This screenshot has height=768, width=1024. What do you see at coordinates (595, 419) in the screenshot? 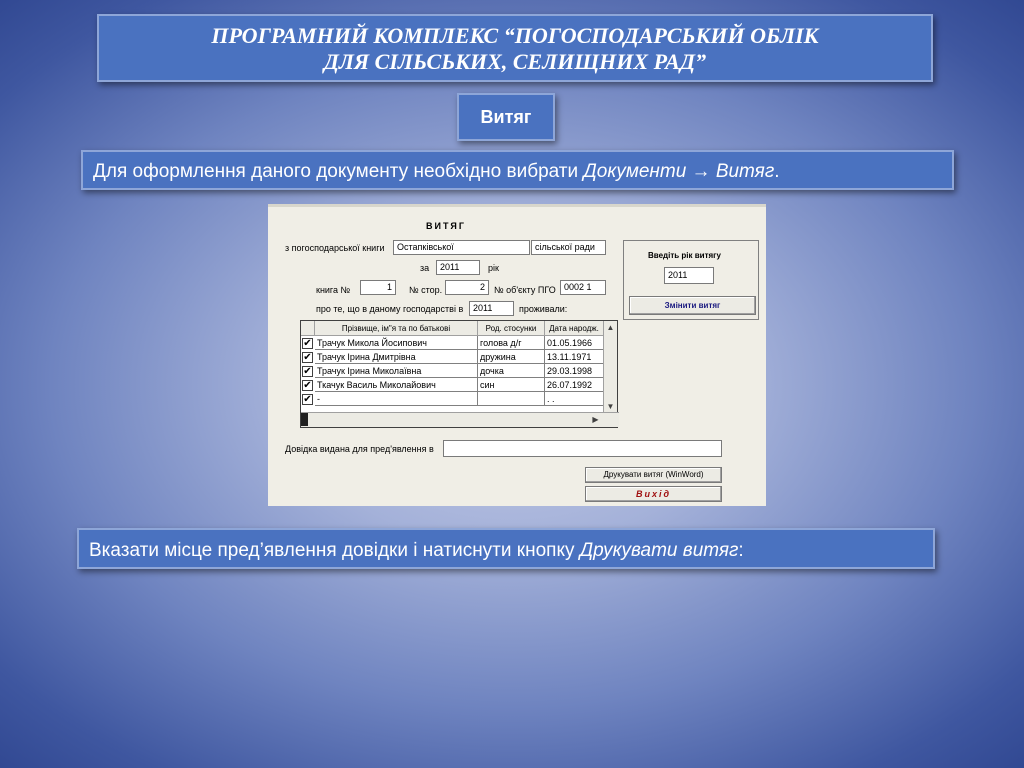
I see `scroll-right-icon: ▶` at bounding box center [595, 419].